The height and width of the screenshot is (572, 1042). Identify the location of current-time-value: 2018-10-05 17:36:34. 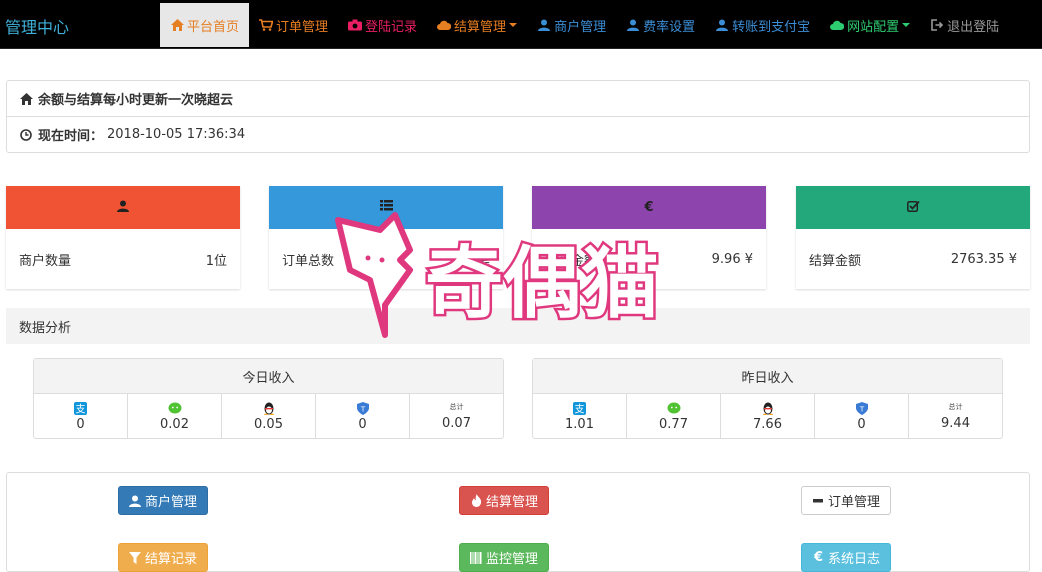
(176, 134).